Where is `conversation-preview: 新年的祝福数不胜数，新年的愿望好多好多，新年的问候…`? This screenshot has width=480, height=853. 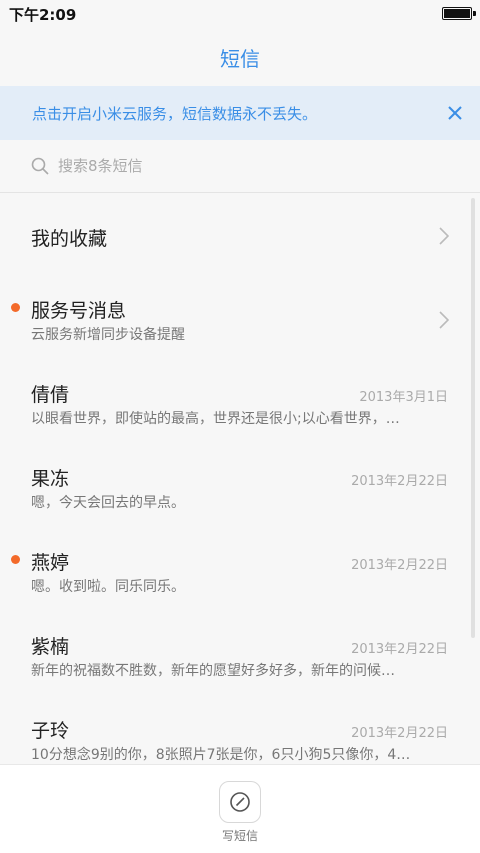
conversation-preview: 新年的祝福数不胜数，新年的愿望好多好多，新年的问候… is located at coordinates (213, 671).